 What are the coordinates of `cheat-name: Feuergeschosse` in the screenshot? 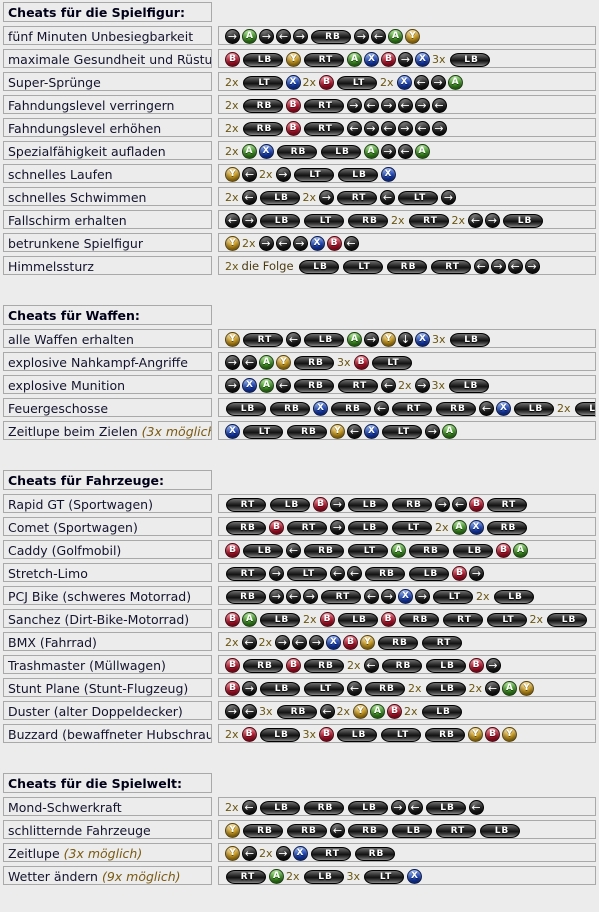 It's located at (58, 408).